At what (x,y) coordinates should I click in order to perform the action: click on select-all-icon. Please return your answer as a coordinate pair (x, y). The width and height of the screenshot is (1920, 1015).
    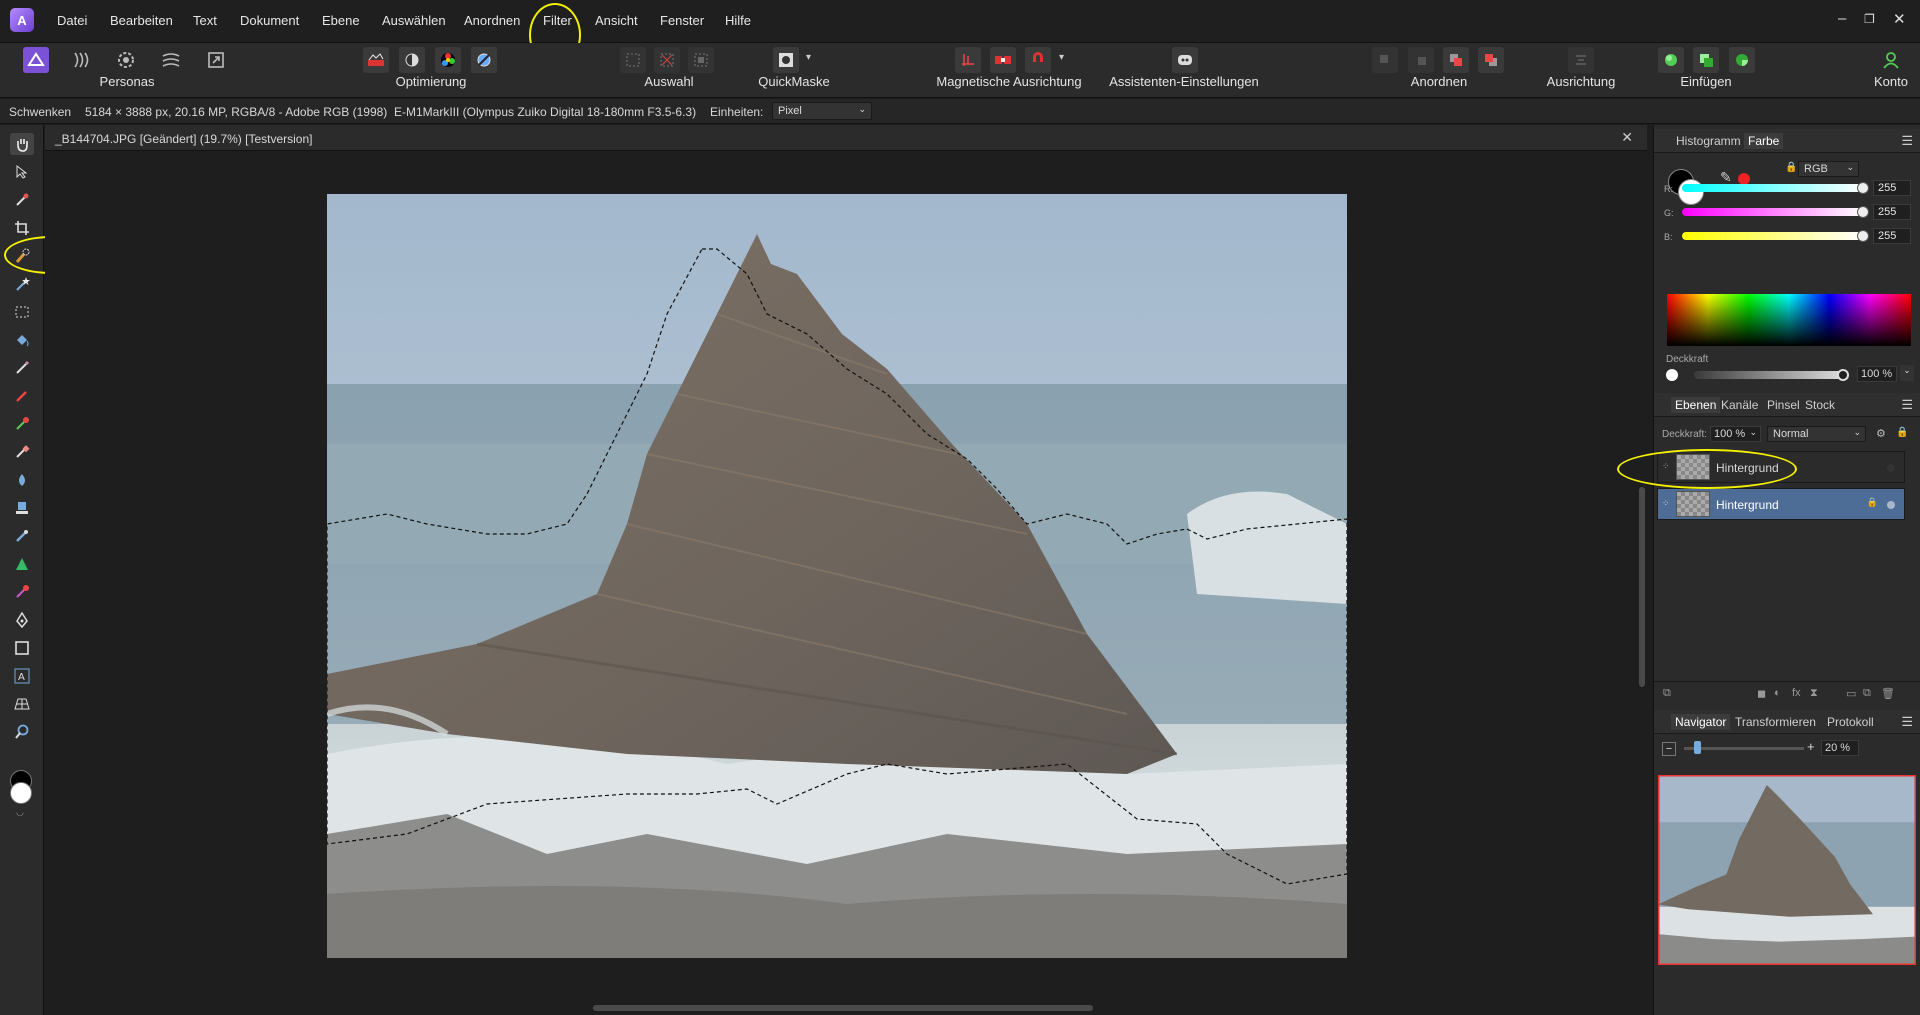
    Looking at the image, I should click on (633, 60).